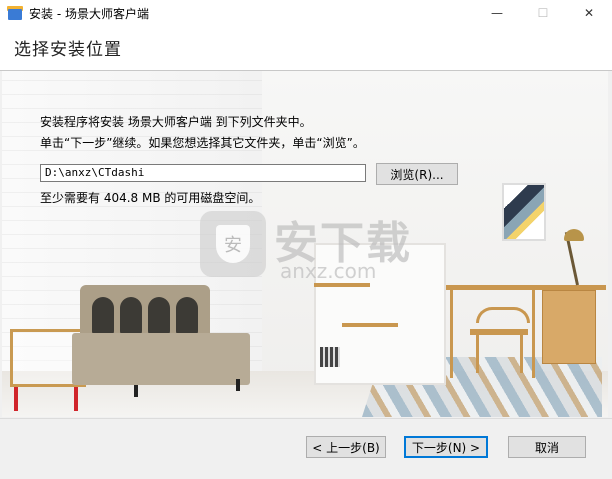 The height and width of the screenshot is (479, 612). What do you see at coordinates (89, 13) in the screenshot?
I see `window-title: 安装 - 场景大师客户端` at bounding box center [89, 13].